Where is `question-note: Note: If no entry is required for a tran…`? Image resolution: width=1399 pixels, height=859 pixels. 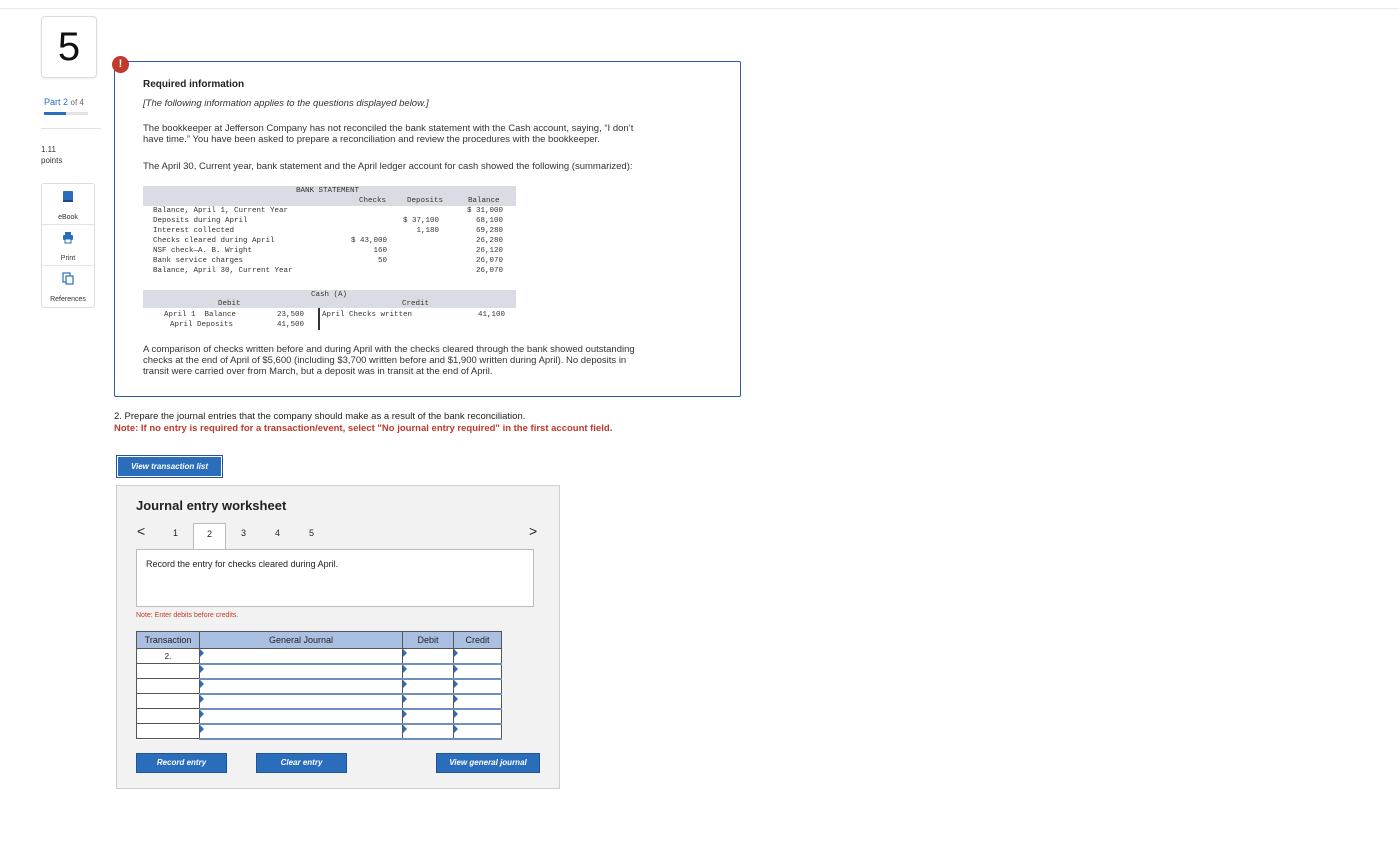 question-note: Note: If no entry is required for a tran… is located at coordinates (363, 428).